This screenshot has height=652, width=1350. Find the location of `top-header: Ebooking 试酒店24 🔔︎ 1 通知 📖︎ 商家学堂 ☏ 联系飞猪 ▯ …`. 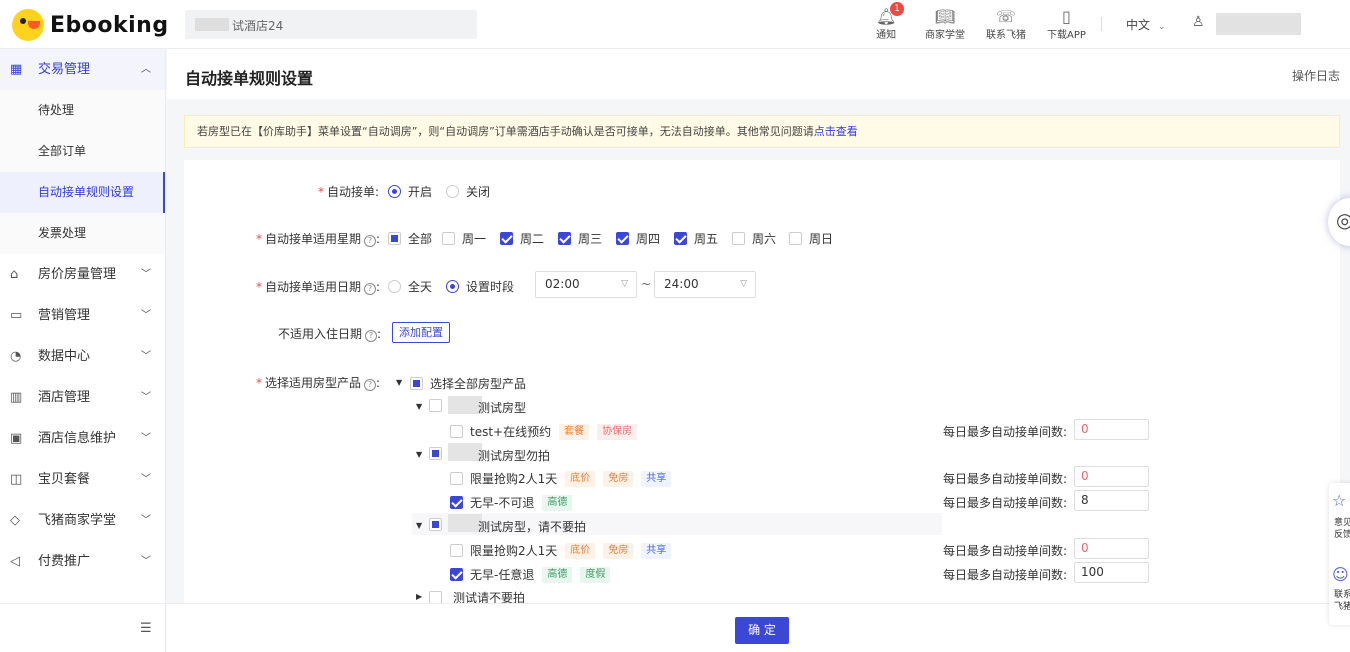

top-header: Ebooking 试酒店24 🔔︎ 1 通知 📖︎ 商家学堂 ☏ 联系飞猪 ▯ … is located at coordinates (675, 24).